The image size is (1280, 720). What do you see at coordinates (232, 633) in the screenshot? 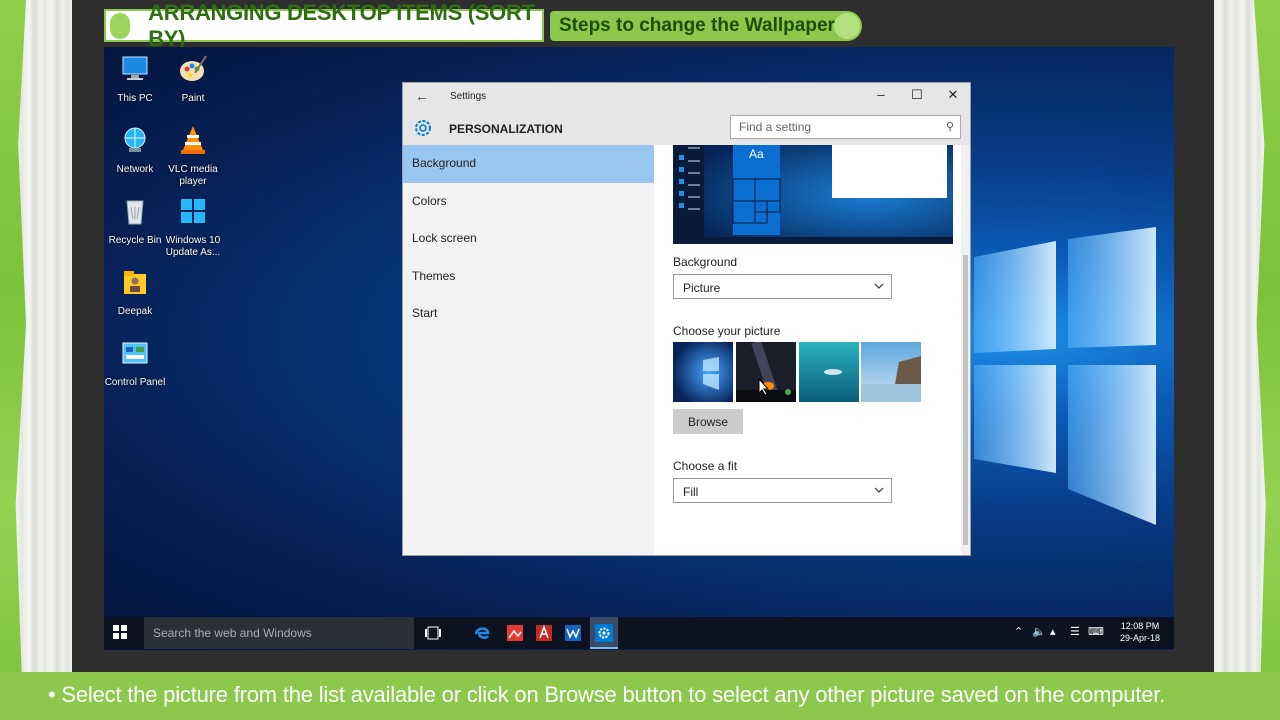
I see `taskbar-search-placeholder: Search the web and Windows` at bounding box center [232, 633].